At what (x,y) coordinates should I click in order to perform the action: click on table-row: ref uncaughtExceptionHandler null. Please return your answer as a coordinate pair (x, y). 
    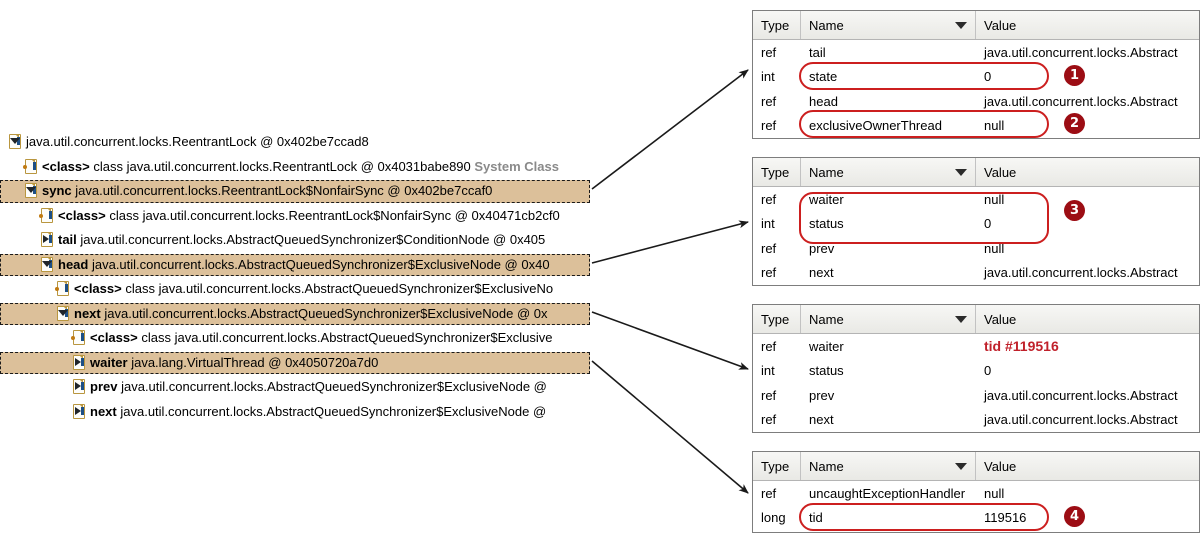
    Looking at the image, I should click on (976, 493).